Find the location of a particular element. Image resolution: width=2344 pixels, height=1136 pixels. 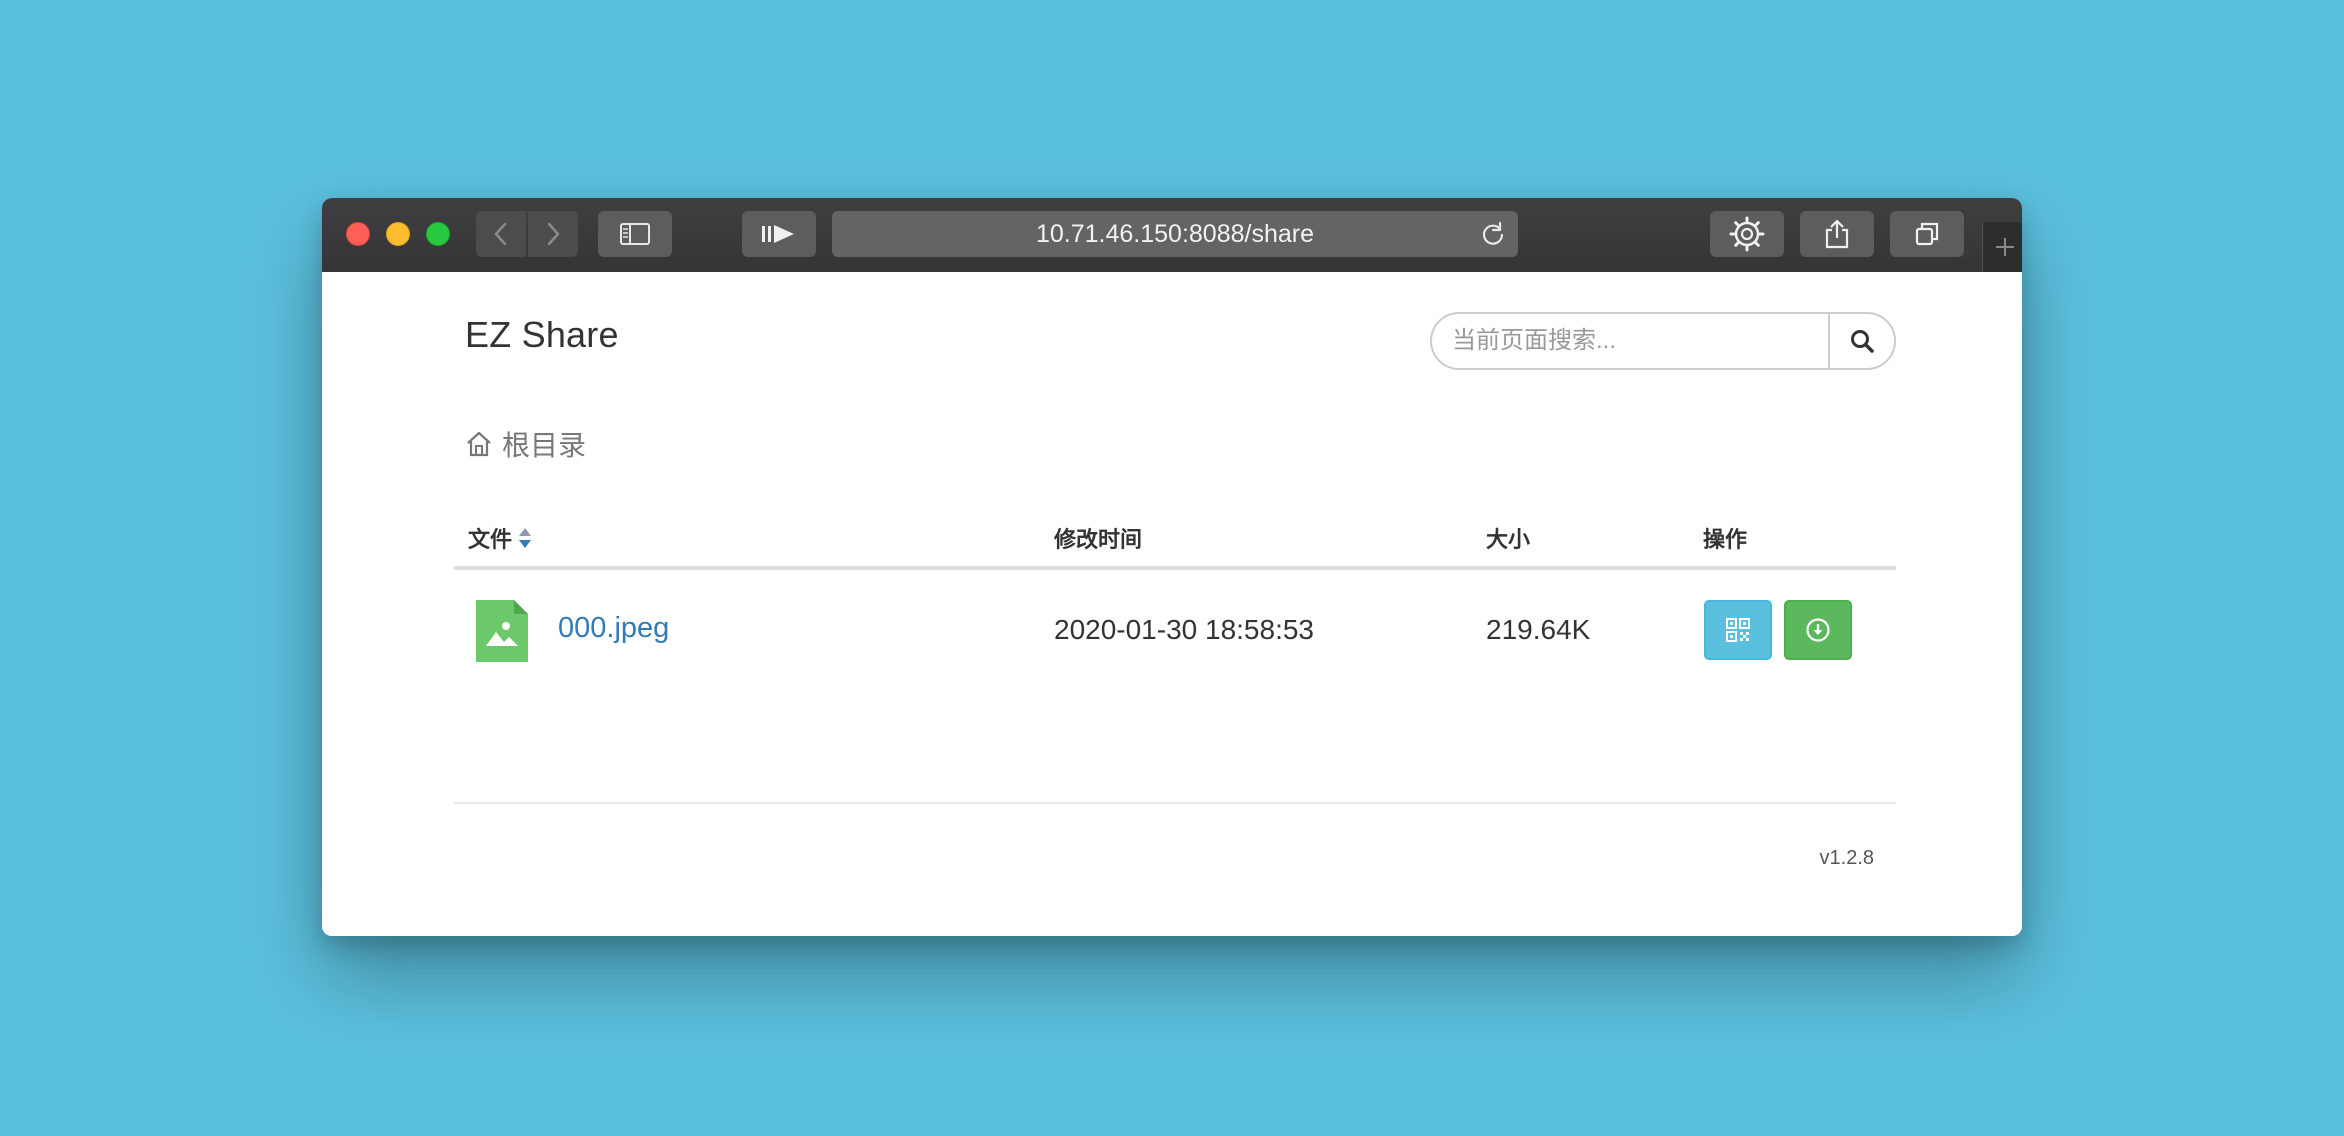

download-button is located at coordinates (1818, 630).